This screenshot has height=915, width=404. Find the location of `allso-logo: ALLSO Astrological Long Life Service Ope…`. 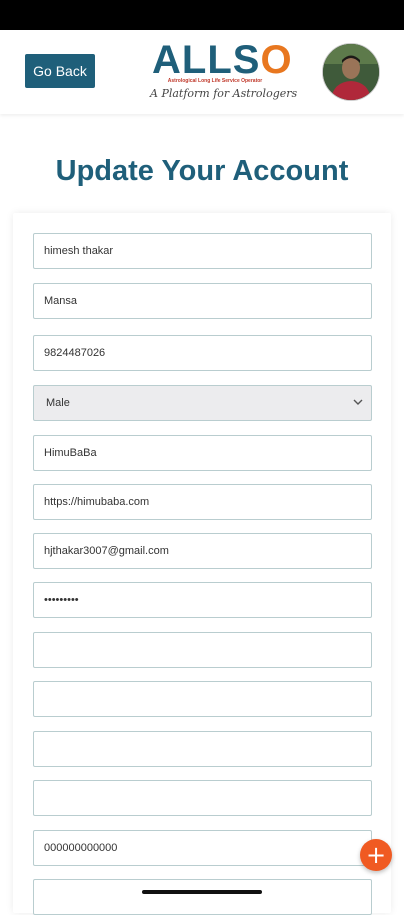

allso-logo: ALLSO Astrological Long Life Service Ope… is located at coordinates (223, 72).